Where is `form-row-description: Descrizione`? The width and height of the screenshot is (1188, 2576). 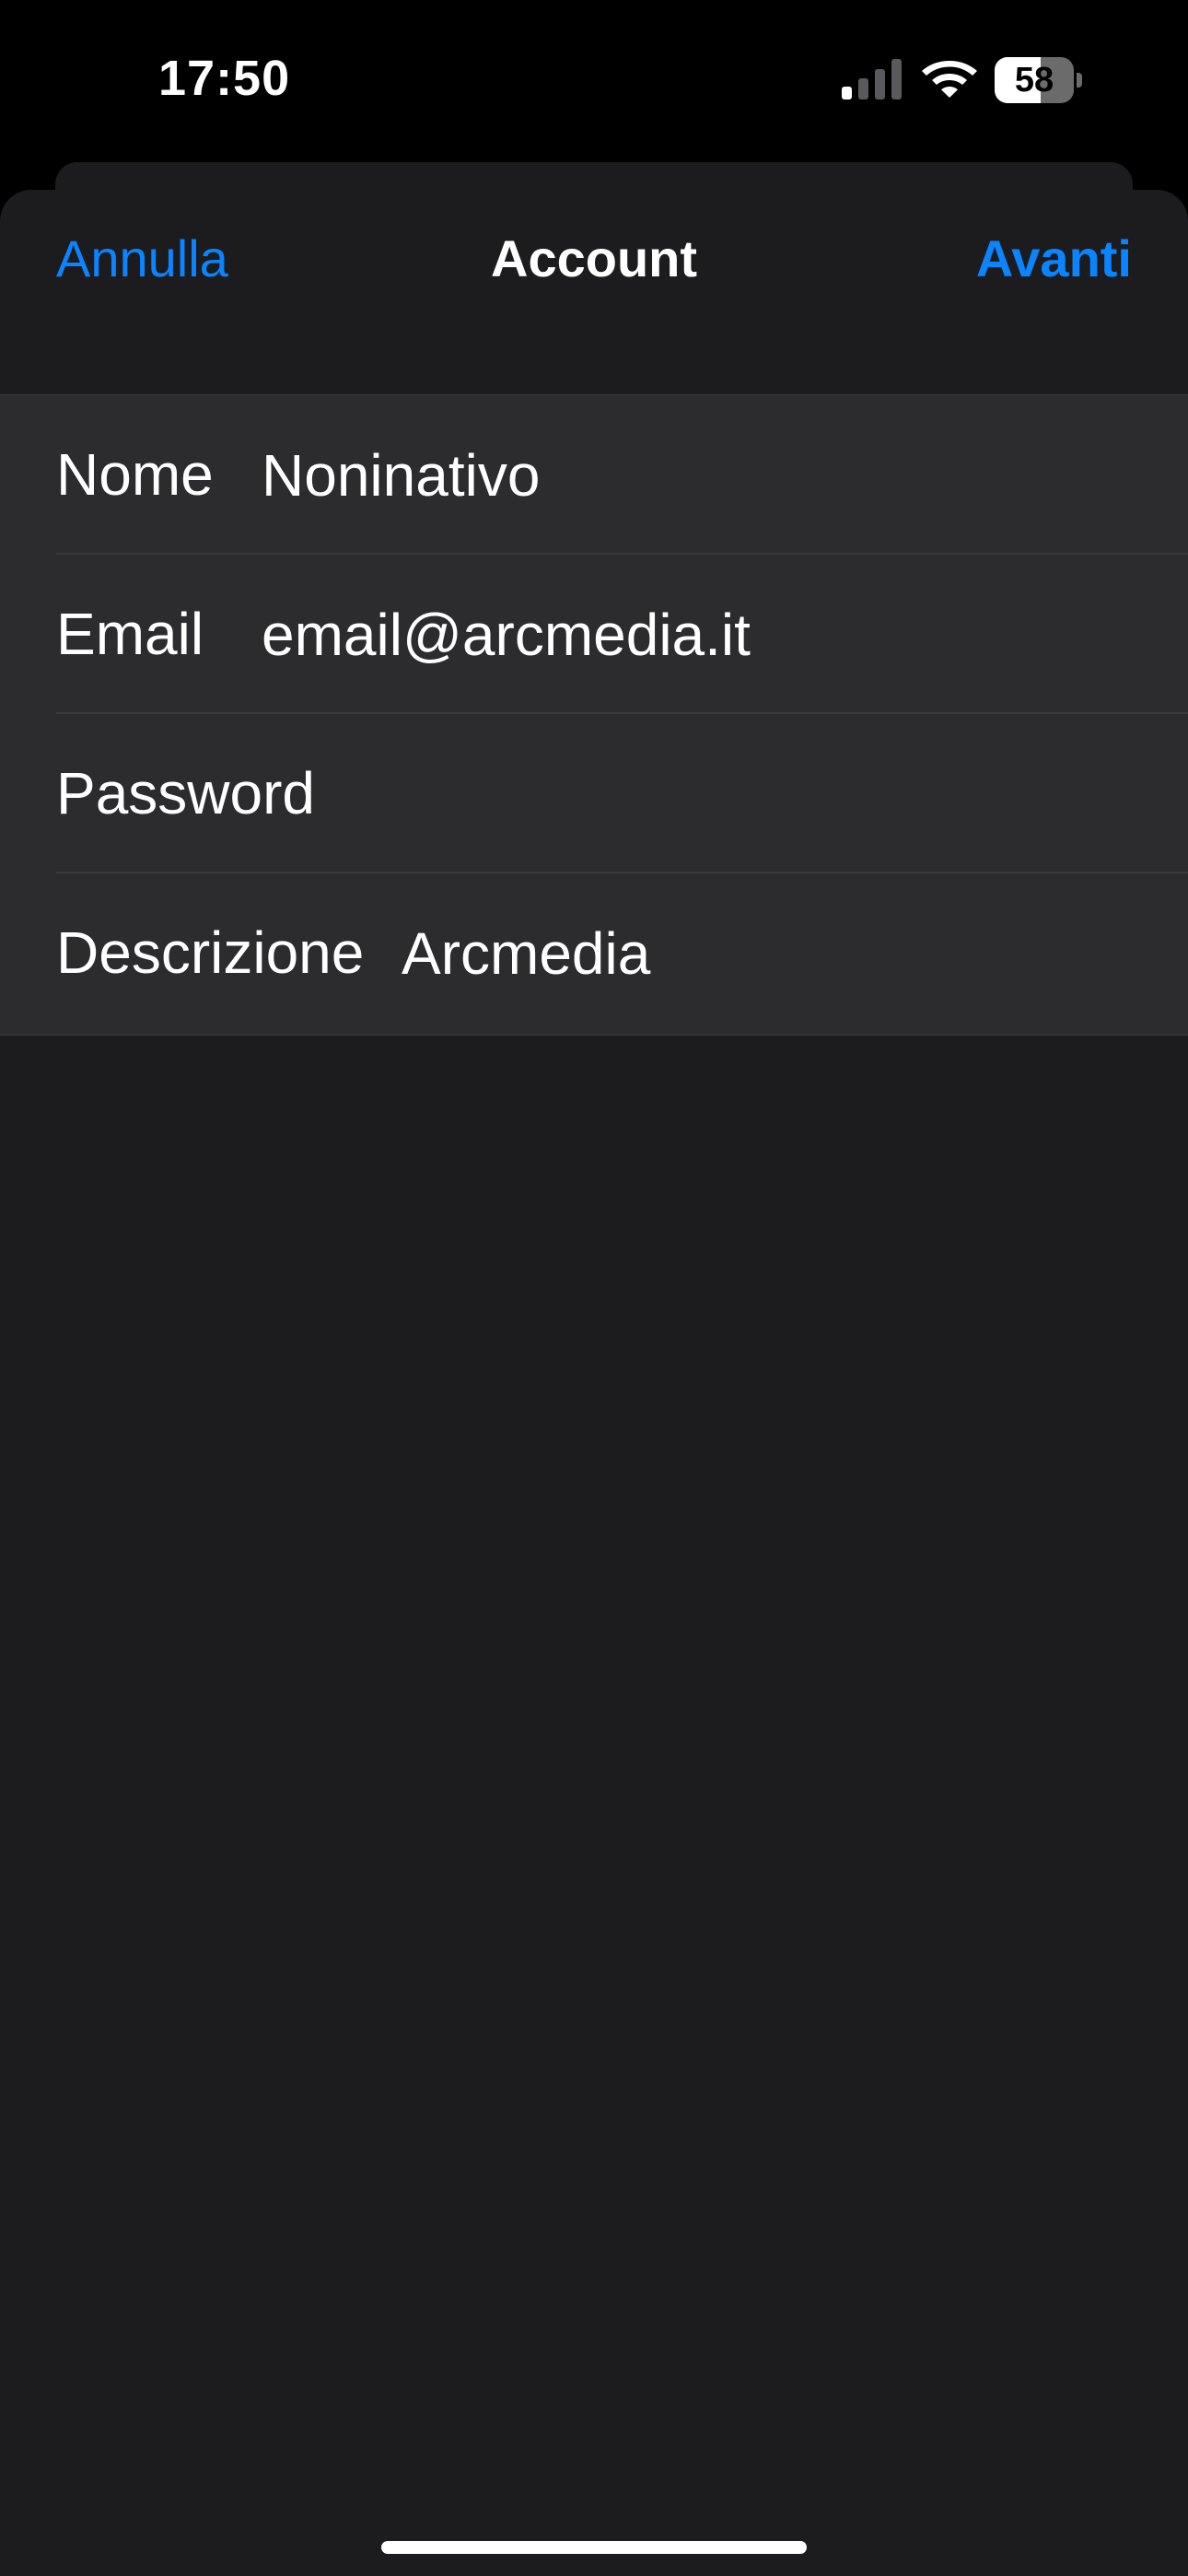 form-row-description: Descrizione is located at coordinates (594, 953).